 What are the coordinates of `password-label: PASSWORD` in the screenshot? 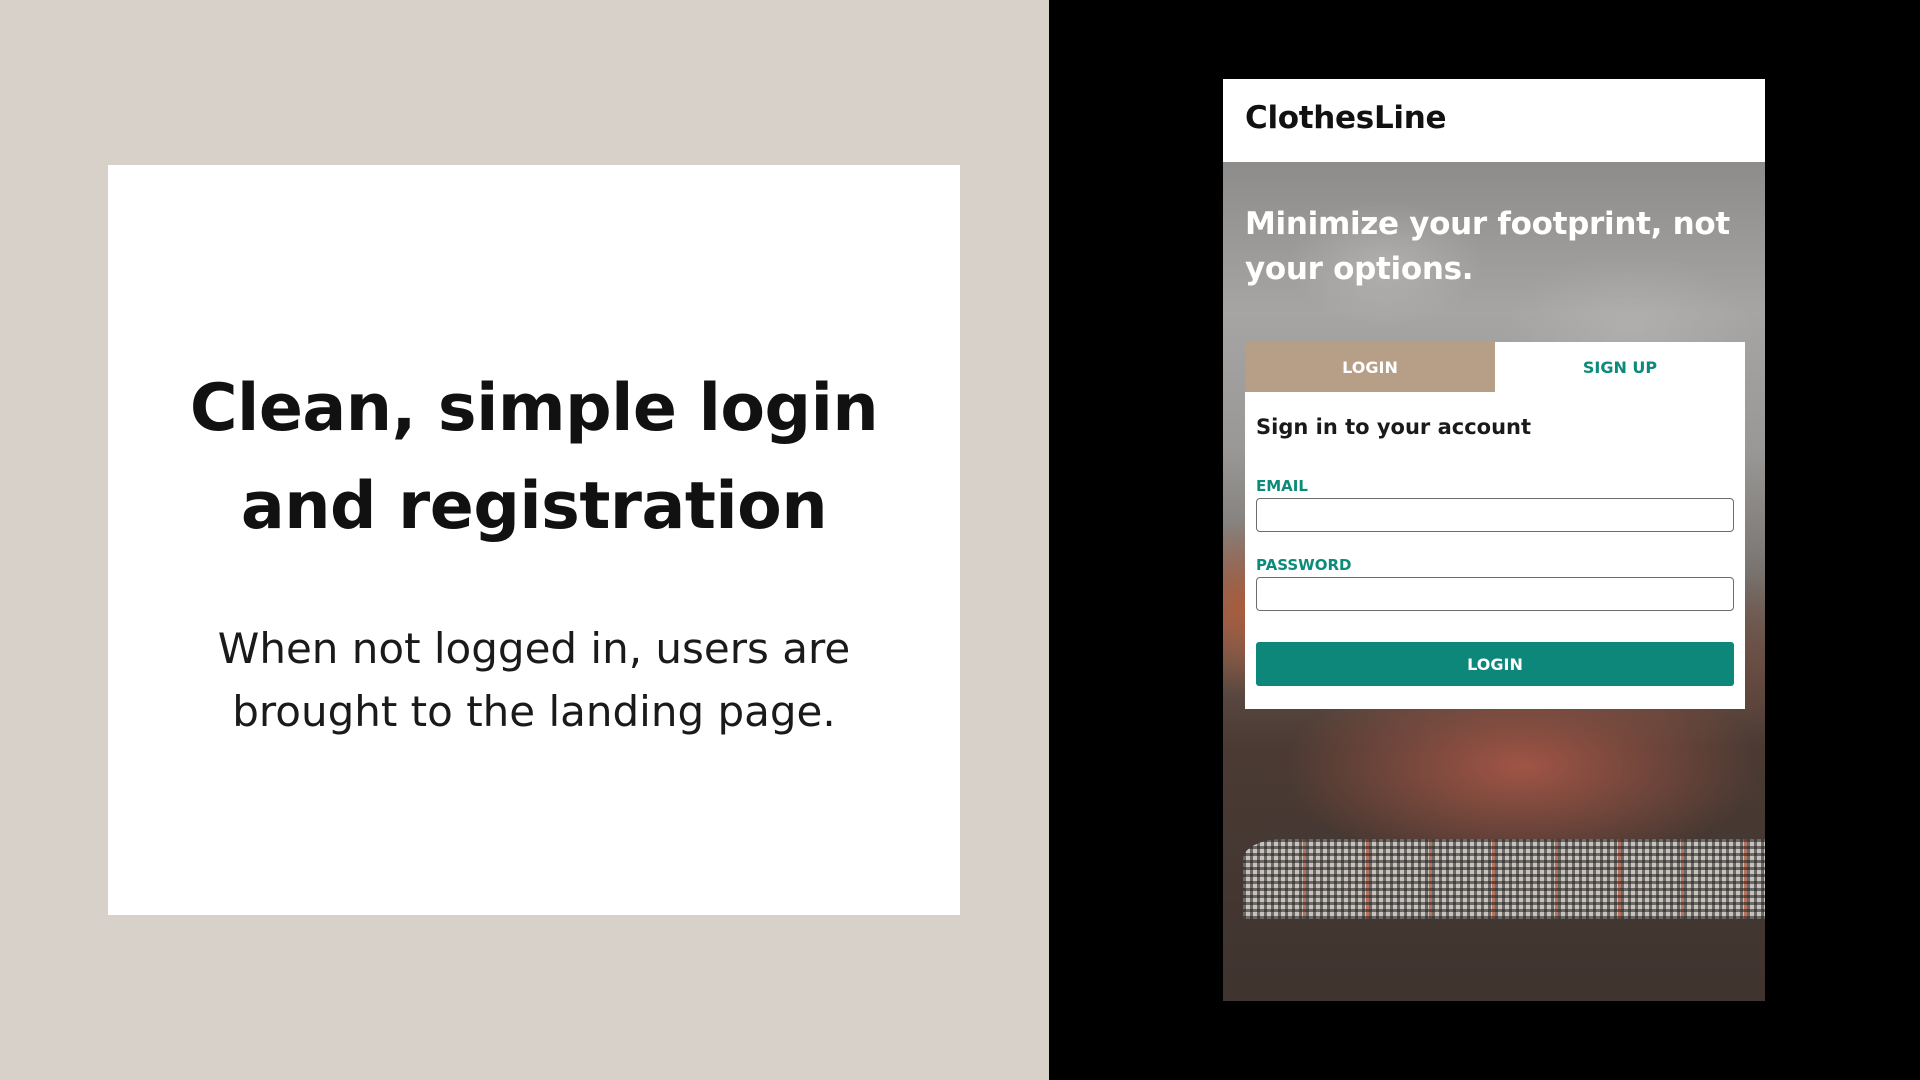 It's located at (1304, 565).